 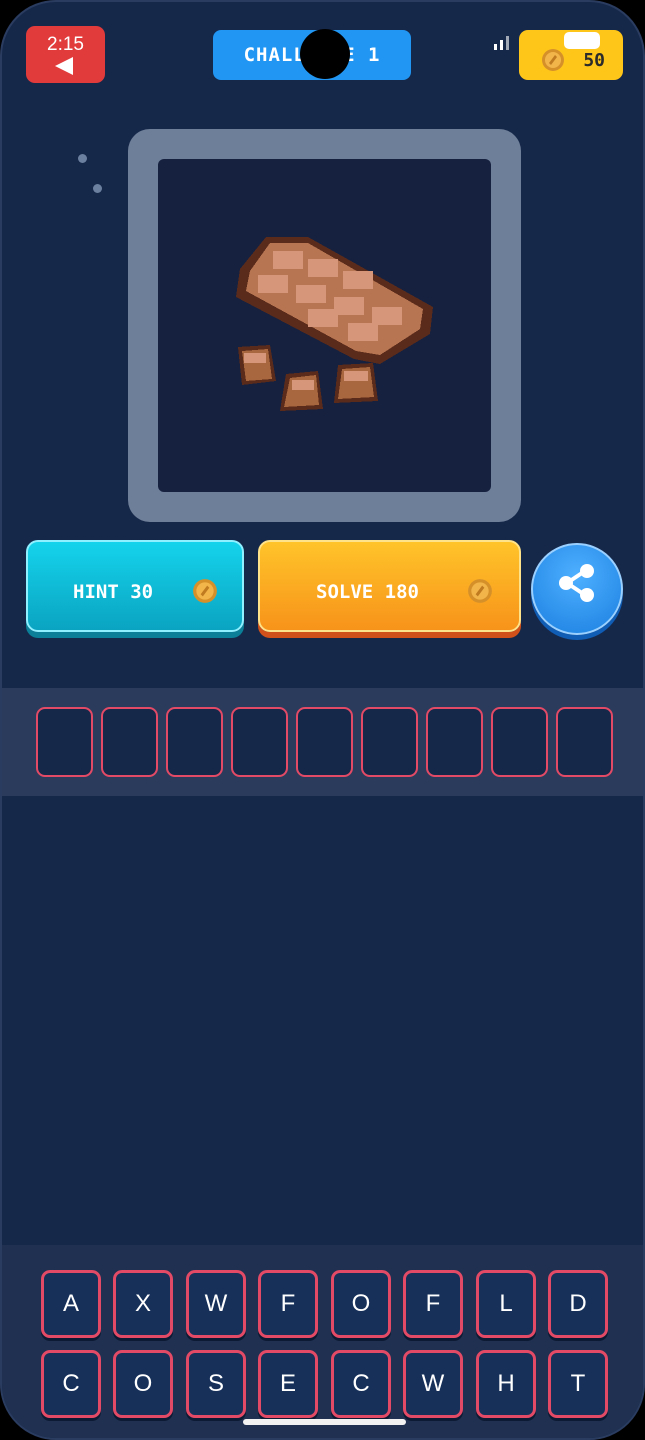 What do you see at coordinates (288, 1384) in the screenshot?
I see `letter-key: E` at bounding box center [288, 1384].